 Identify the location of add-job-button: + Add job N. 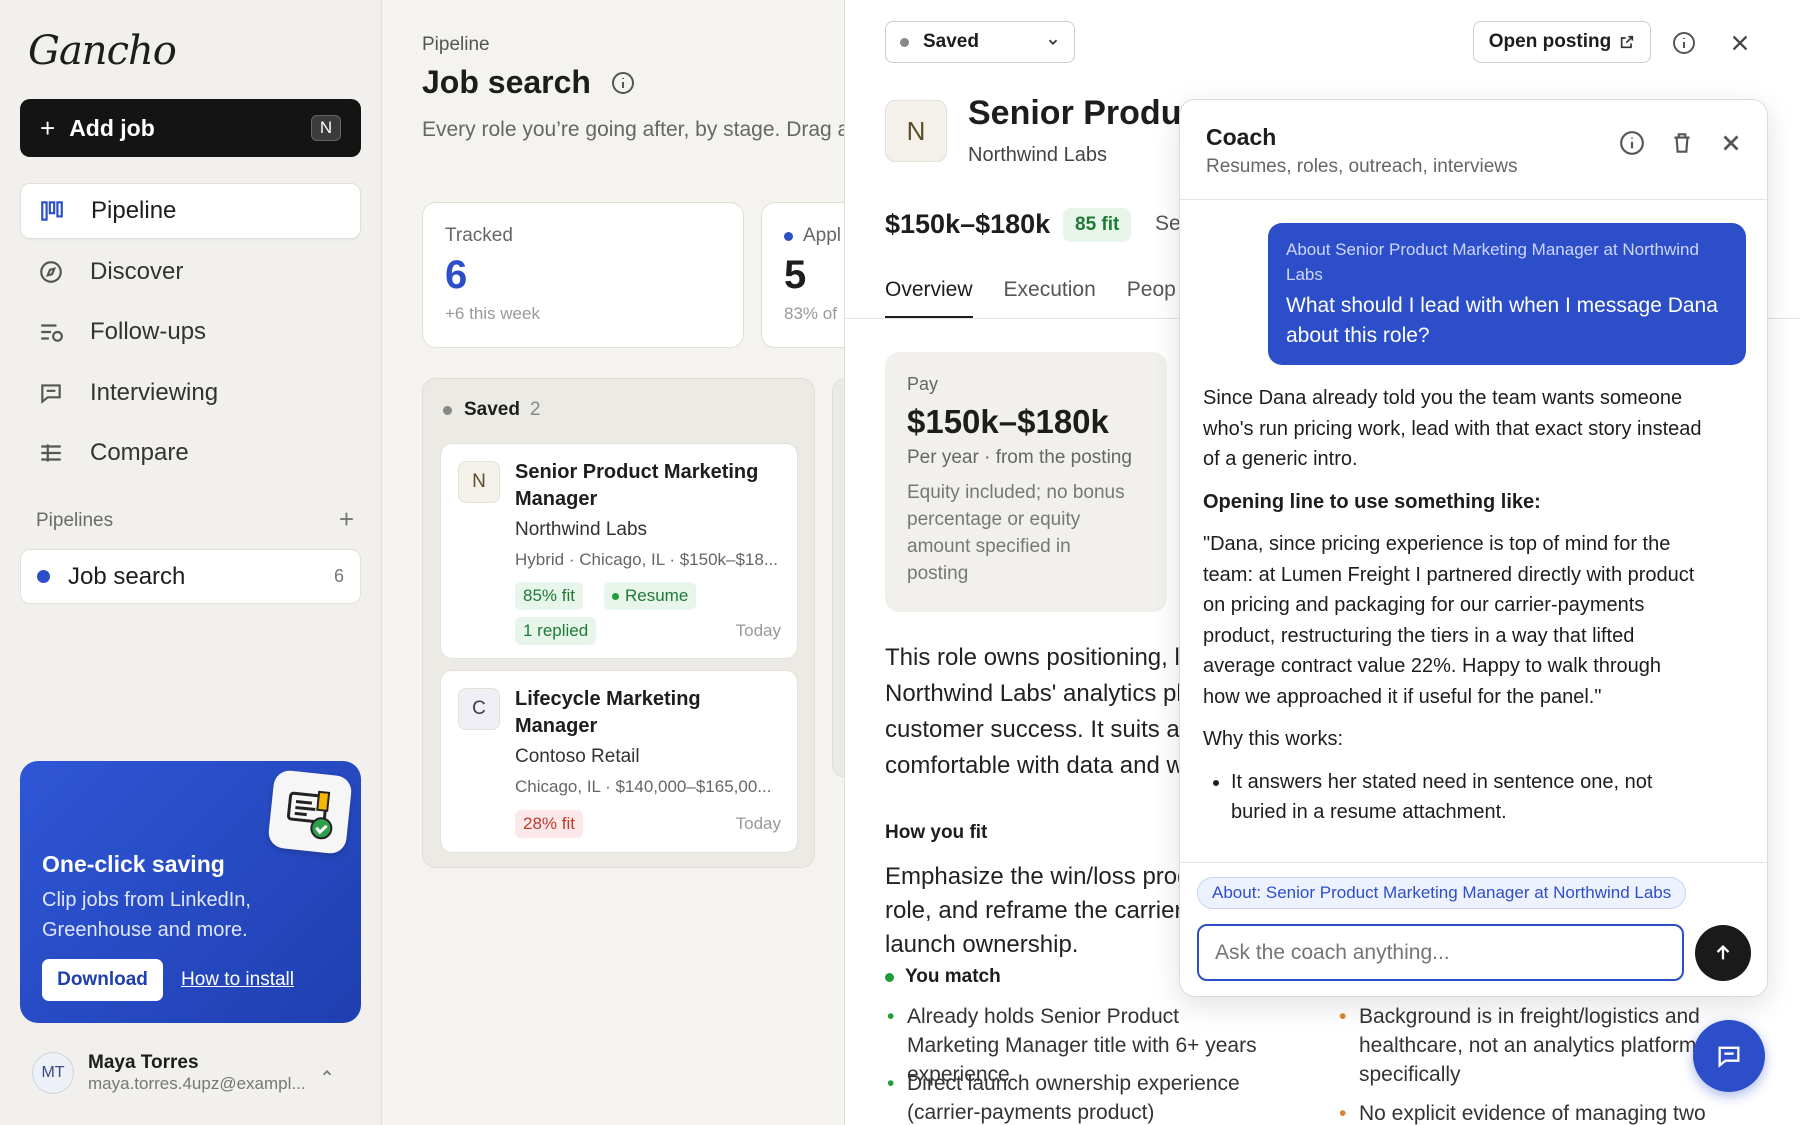
(190, 128).